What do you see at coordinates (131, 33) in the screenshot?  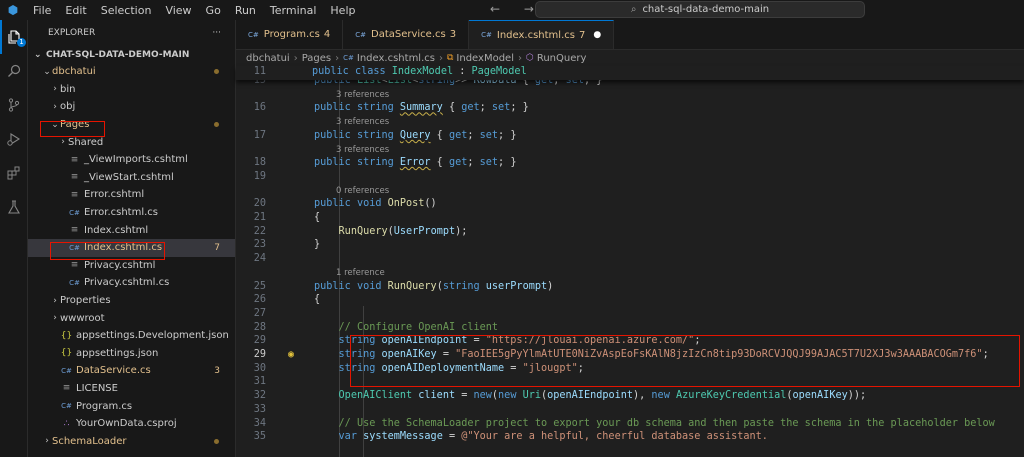 I see `explorer-header: EXPLORER ···` at bounding box center [131, 33].